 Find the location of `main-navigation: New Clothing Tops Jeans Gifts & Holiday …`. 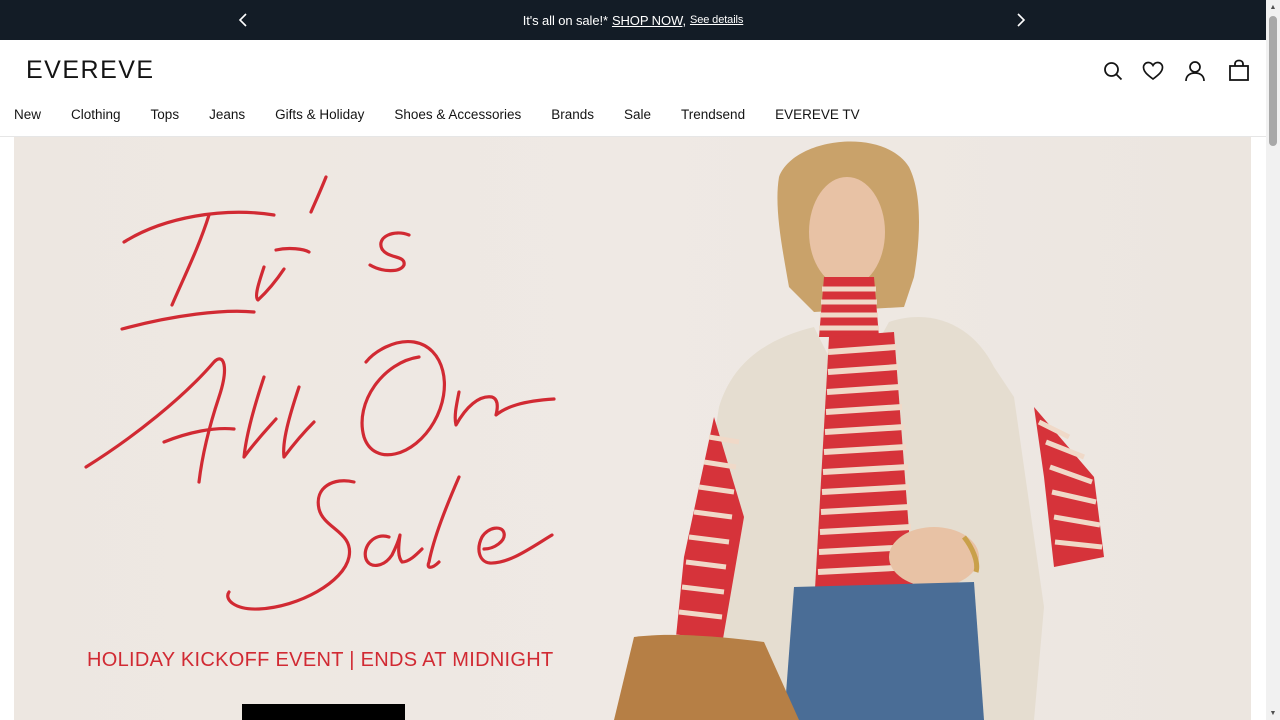

main-navigation: New Clothing Tops Jeans Gifts & Holiday … is located at coordinates (452, 114).